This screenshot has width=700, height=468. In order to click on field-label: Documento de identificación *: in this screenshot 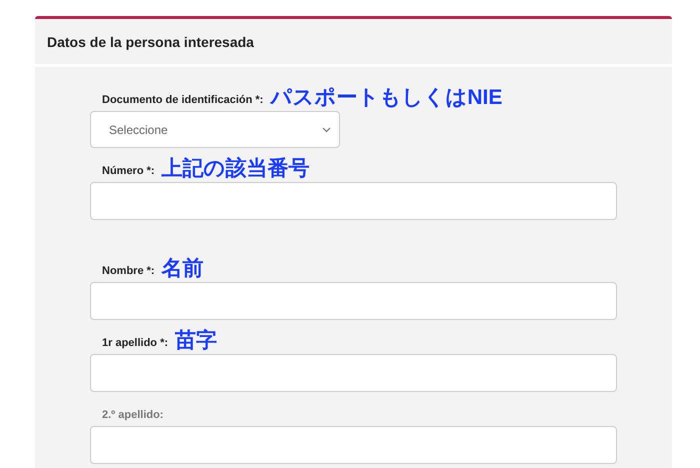, I will do `click(183, 101)`.